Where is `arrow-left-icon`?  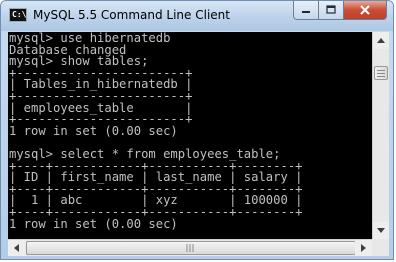
arrow-left-icon is located at coordinates (16, 248).